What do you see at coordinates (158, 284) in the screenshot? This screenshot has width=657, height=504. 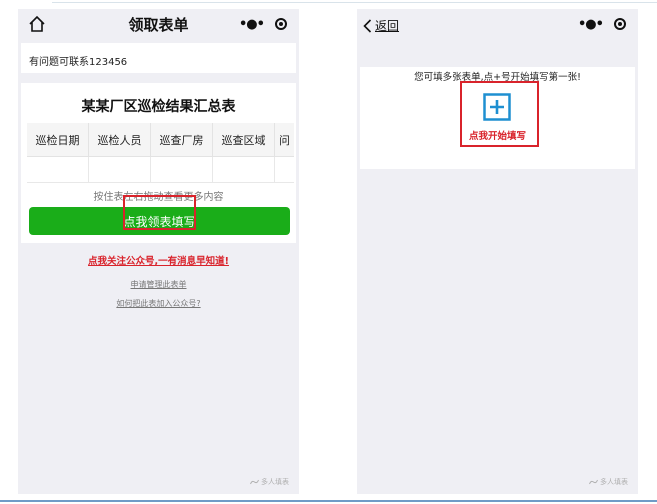 I see `manage-form-link: 申请管理此表单` at bounding box center [158, 284].